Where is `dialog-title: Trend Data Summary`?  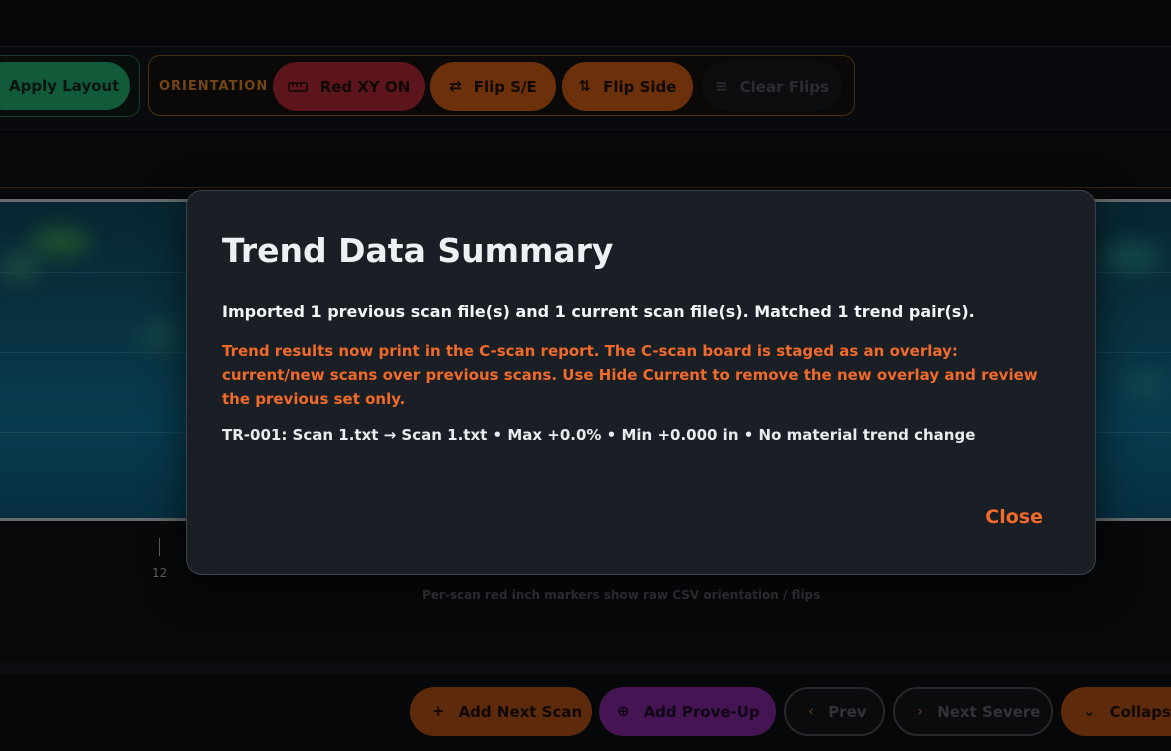 dialog-title: Trend Data Summary is located at coordinates (418, 250).